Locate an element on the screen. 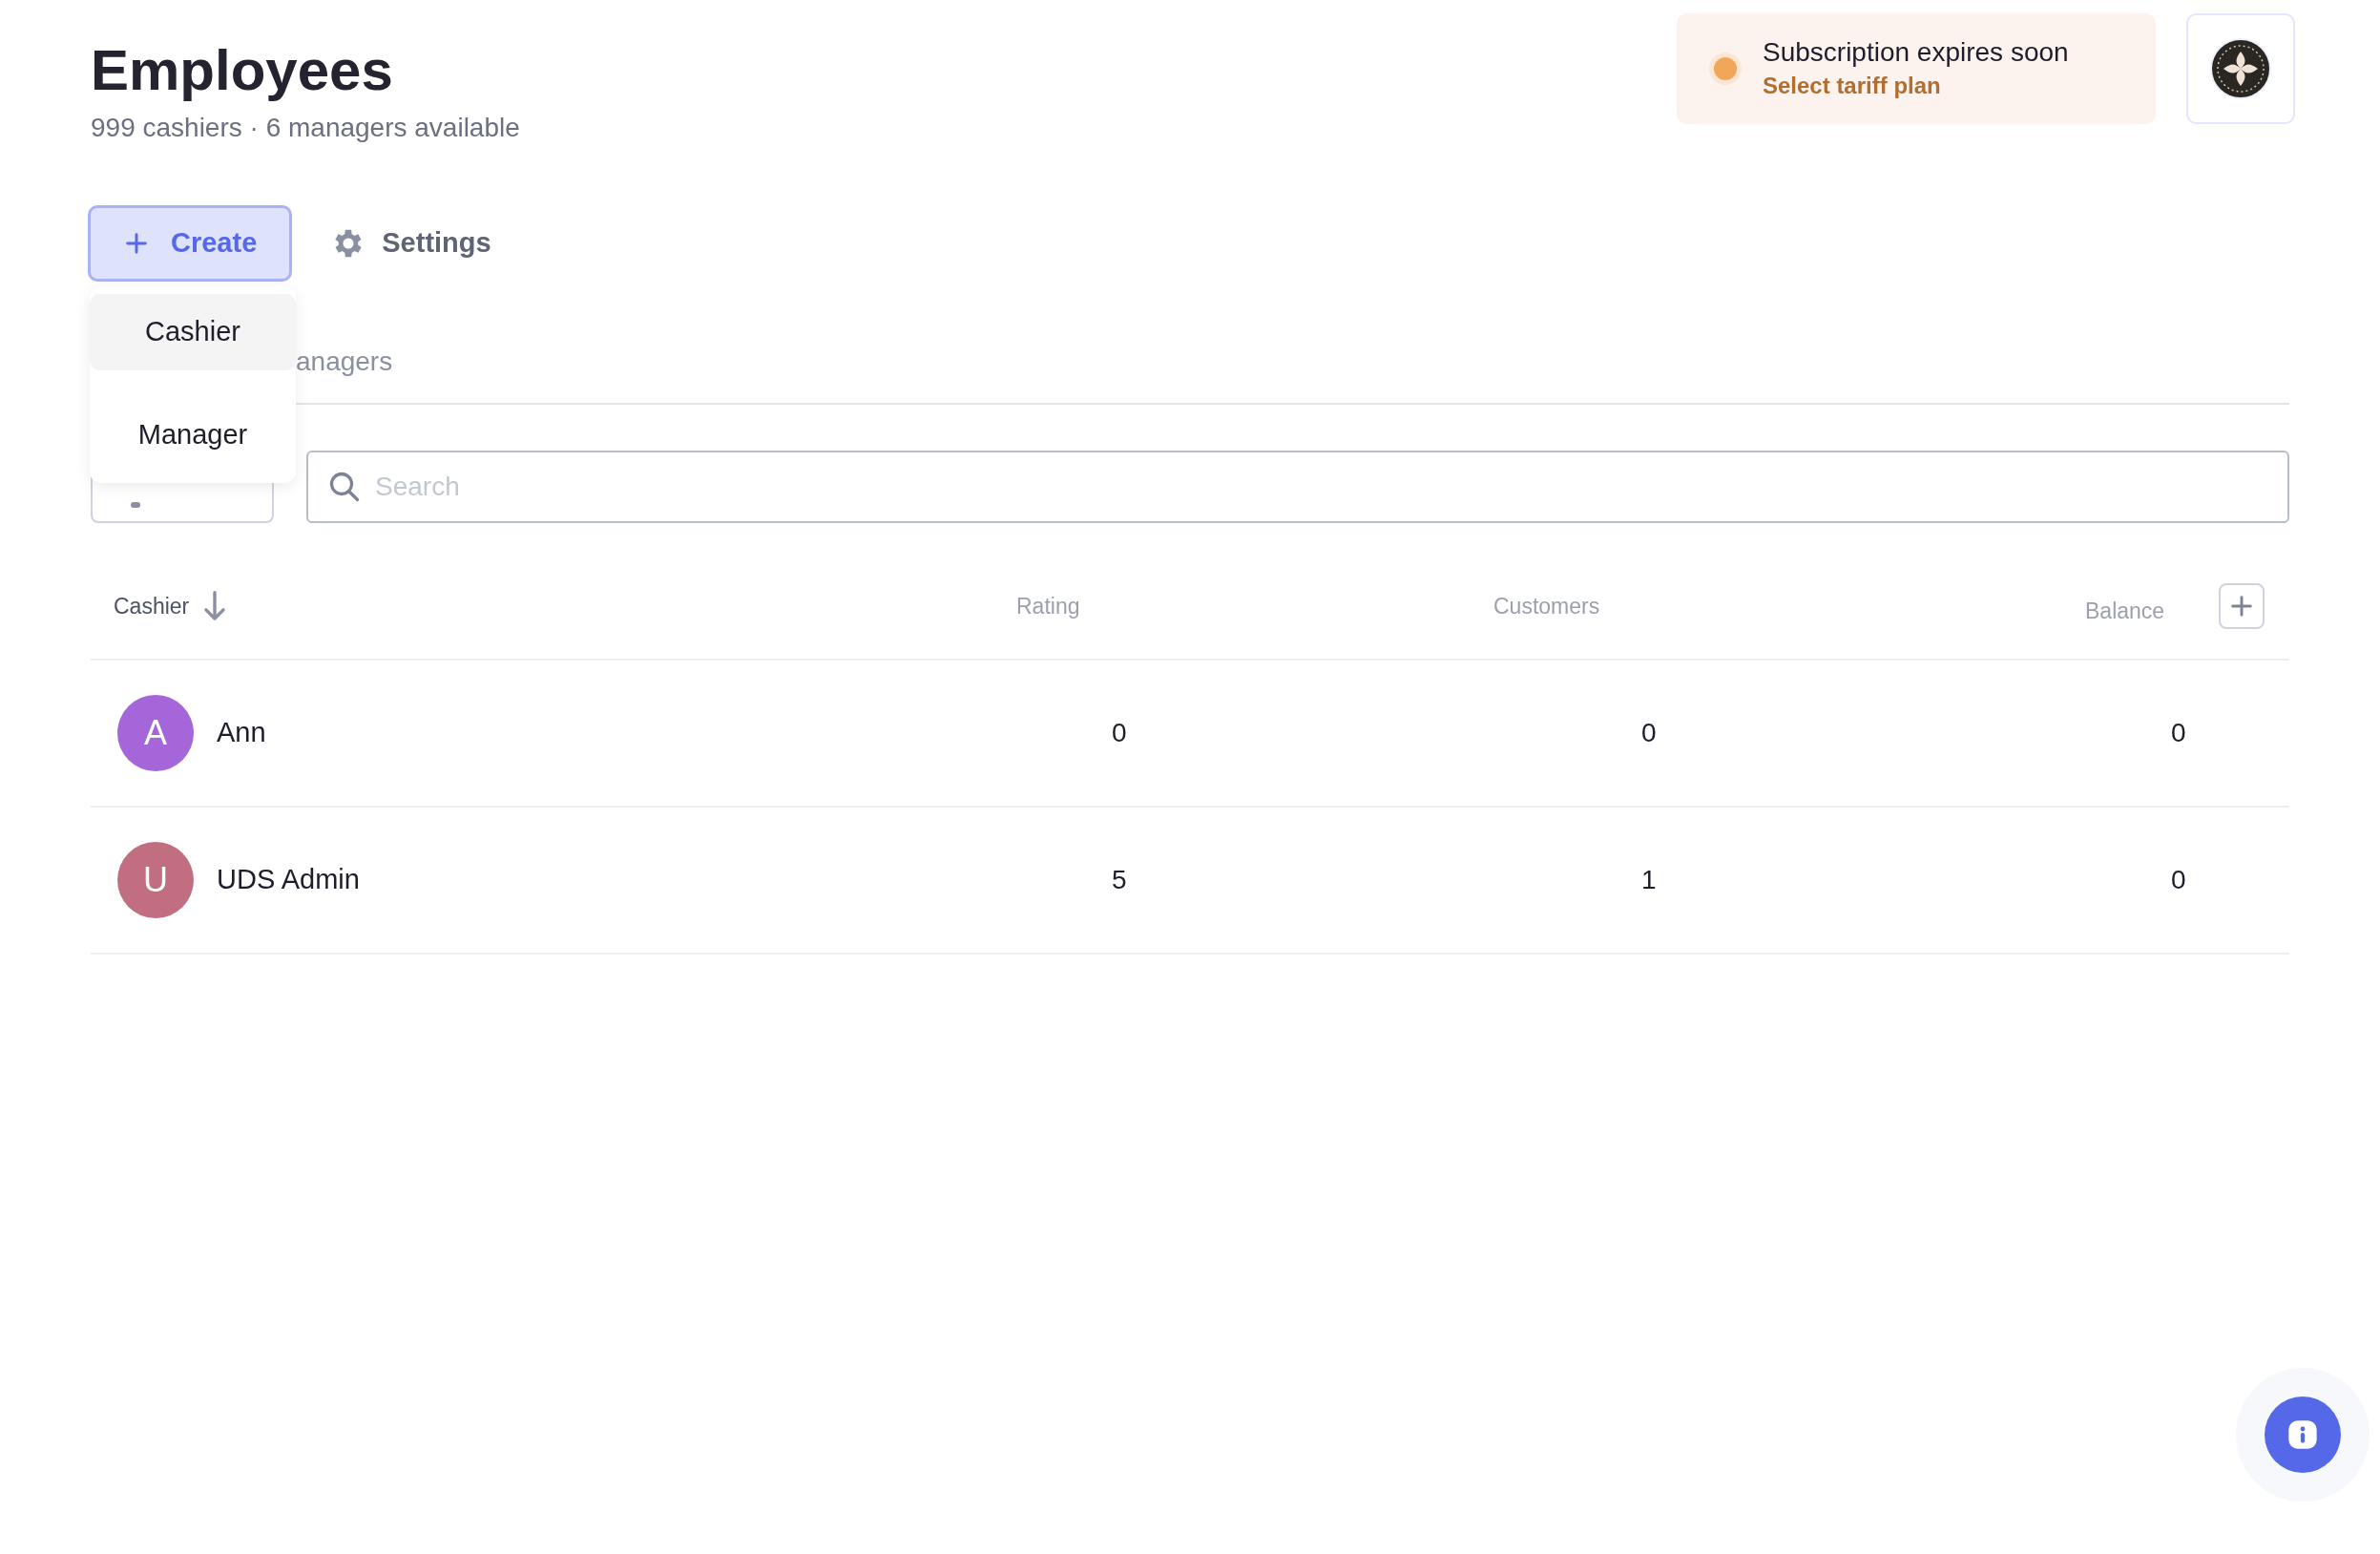 Image resolution: width=2380 pixels, height=1554 pixels. settings-button: Settings is located at coordinates (410, 243).